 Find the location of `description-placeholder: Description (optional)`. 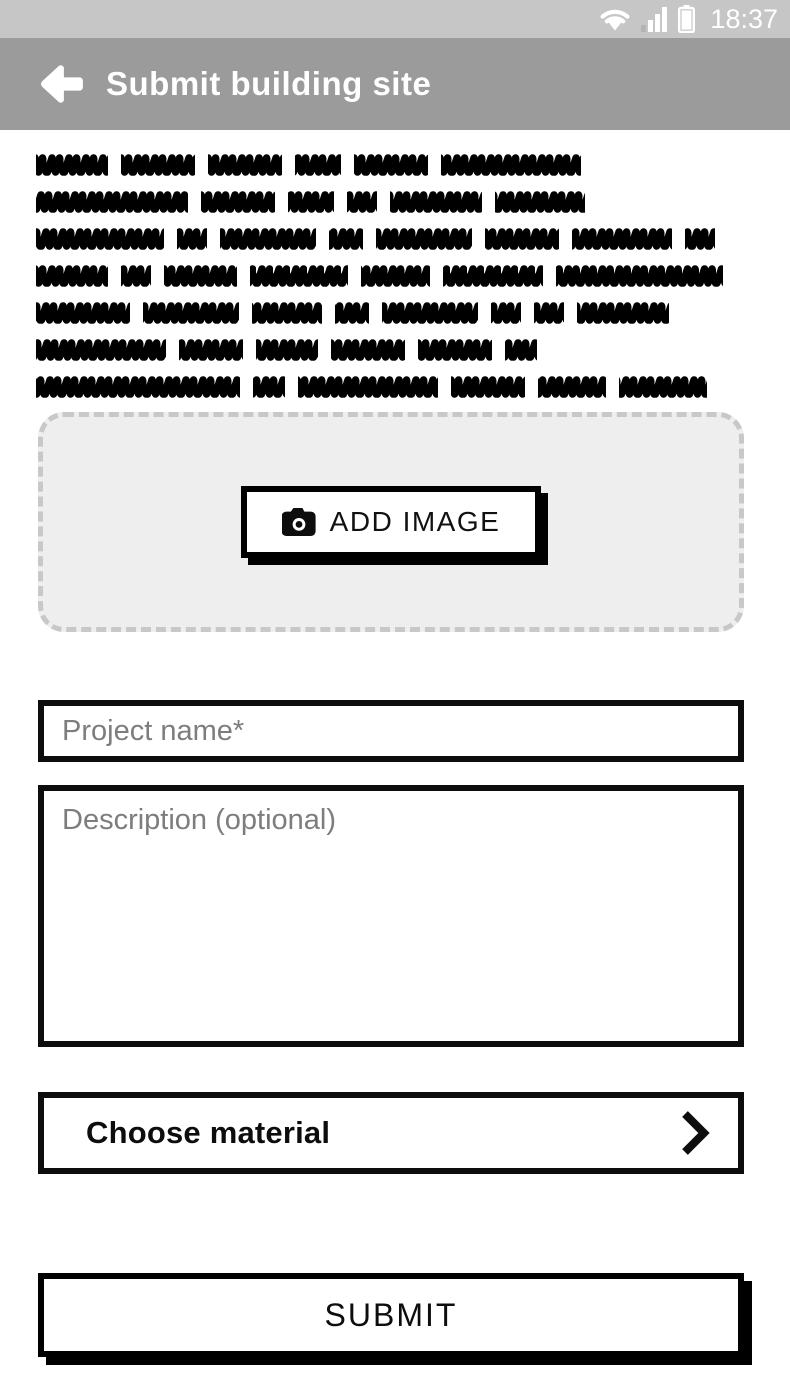

description-placeholder: Description (optional) is located at coordinates (199, 820).